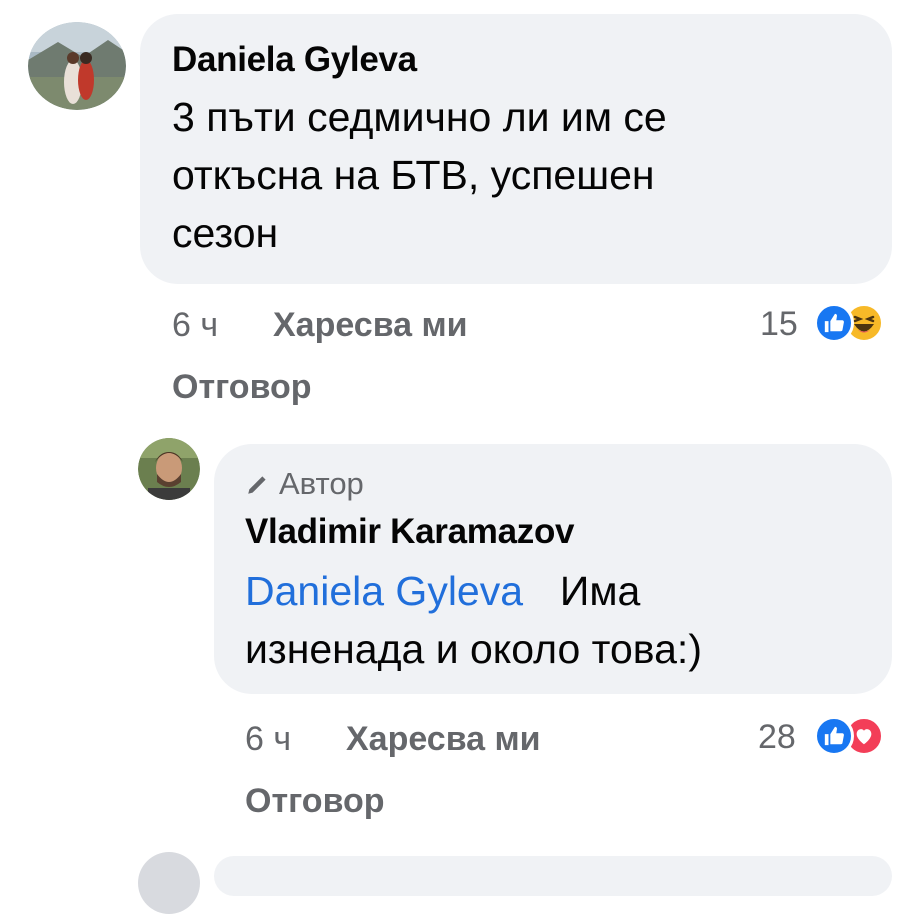 The height and width of the screenshot is (914, 921). Describe the element at coordinates (473, 649) in the screenshot. I see `comment-line: изненада и около това:)` at that location.